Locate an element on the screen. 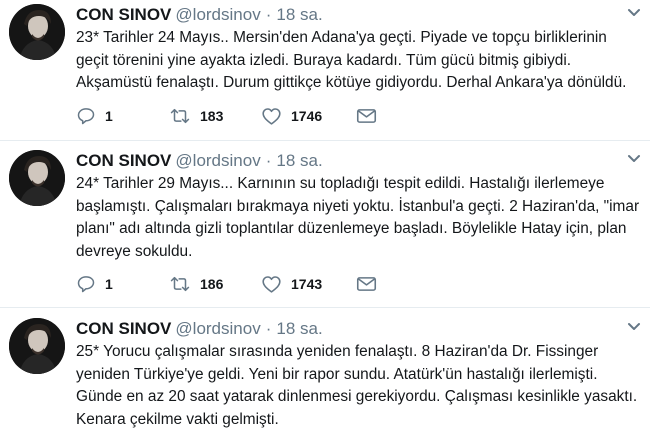  like-button: 1746 is located at coordinates (291, 116).